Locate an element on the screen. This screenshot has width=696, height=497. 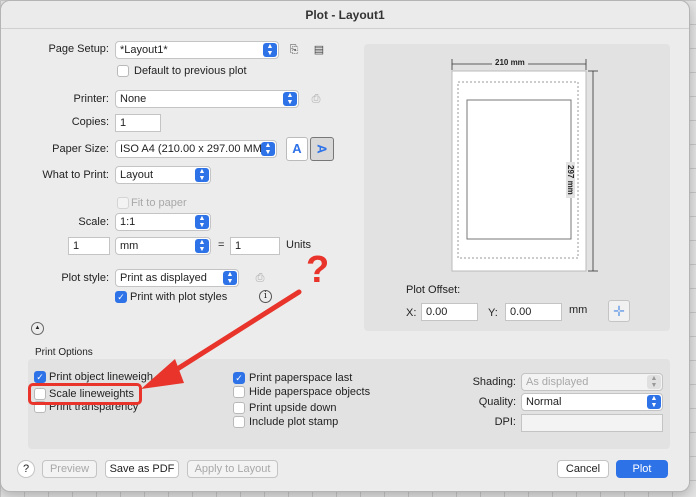
question-mark-annotation: ? is located at coordinates (318, 270).